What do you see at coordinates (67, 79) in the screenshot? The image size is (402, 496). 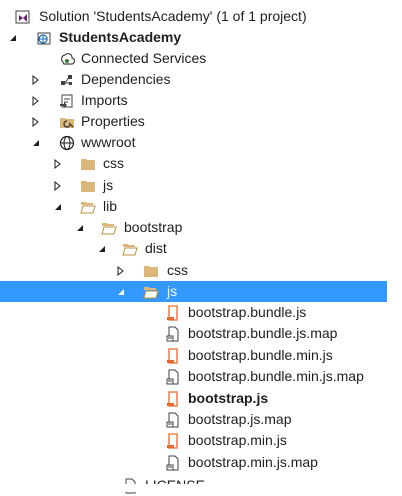 I see `dependencies-icon` at bounding box center [67, 79].